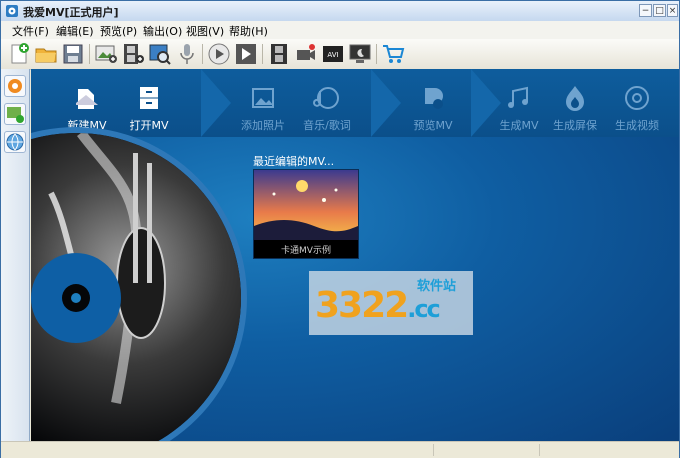 The width and height of the screenshot is (680, 458). I want to click on save-icon, so click(73, 54).